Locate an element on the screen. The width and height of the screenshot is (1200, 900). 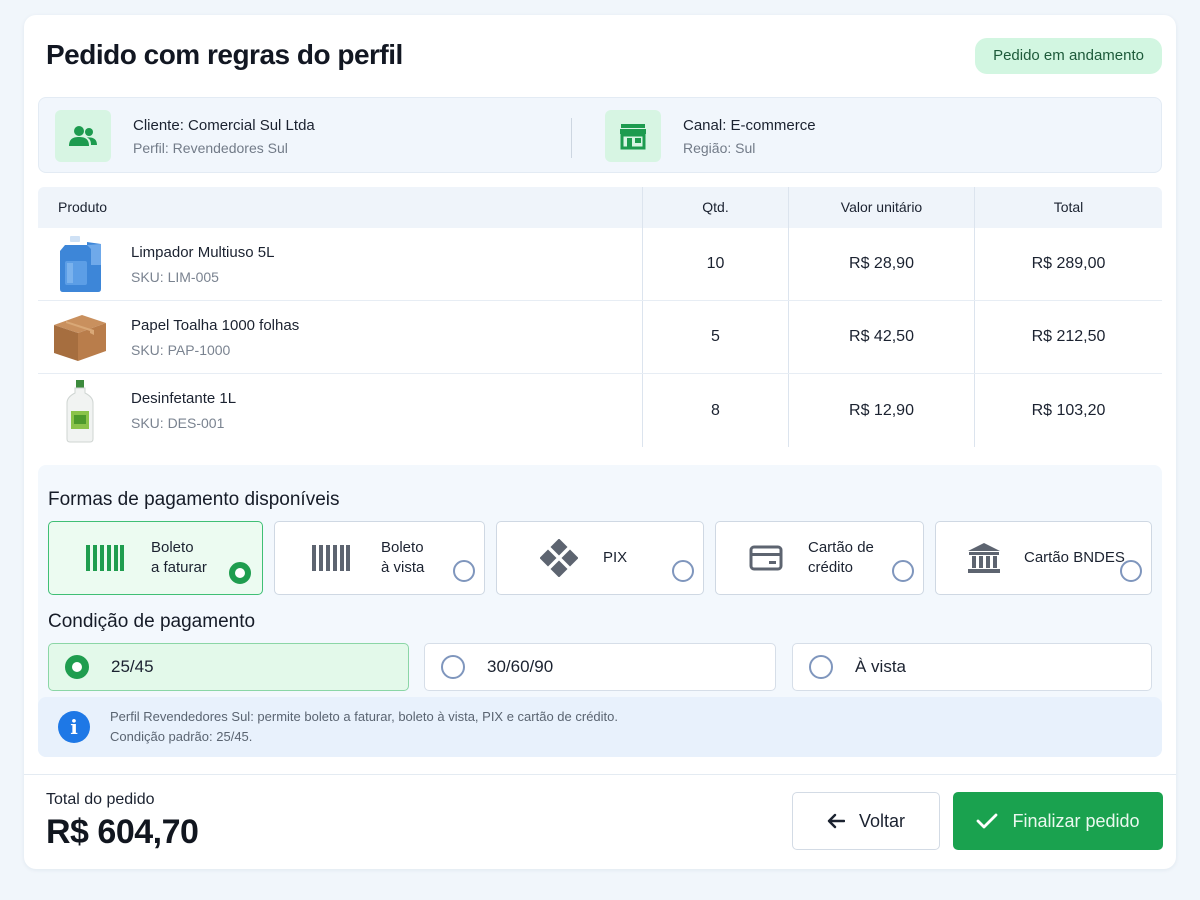
payment-option-label: Cartão BNDES is located at coordinates (1074, 557).